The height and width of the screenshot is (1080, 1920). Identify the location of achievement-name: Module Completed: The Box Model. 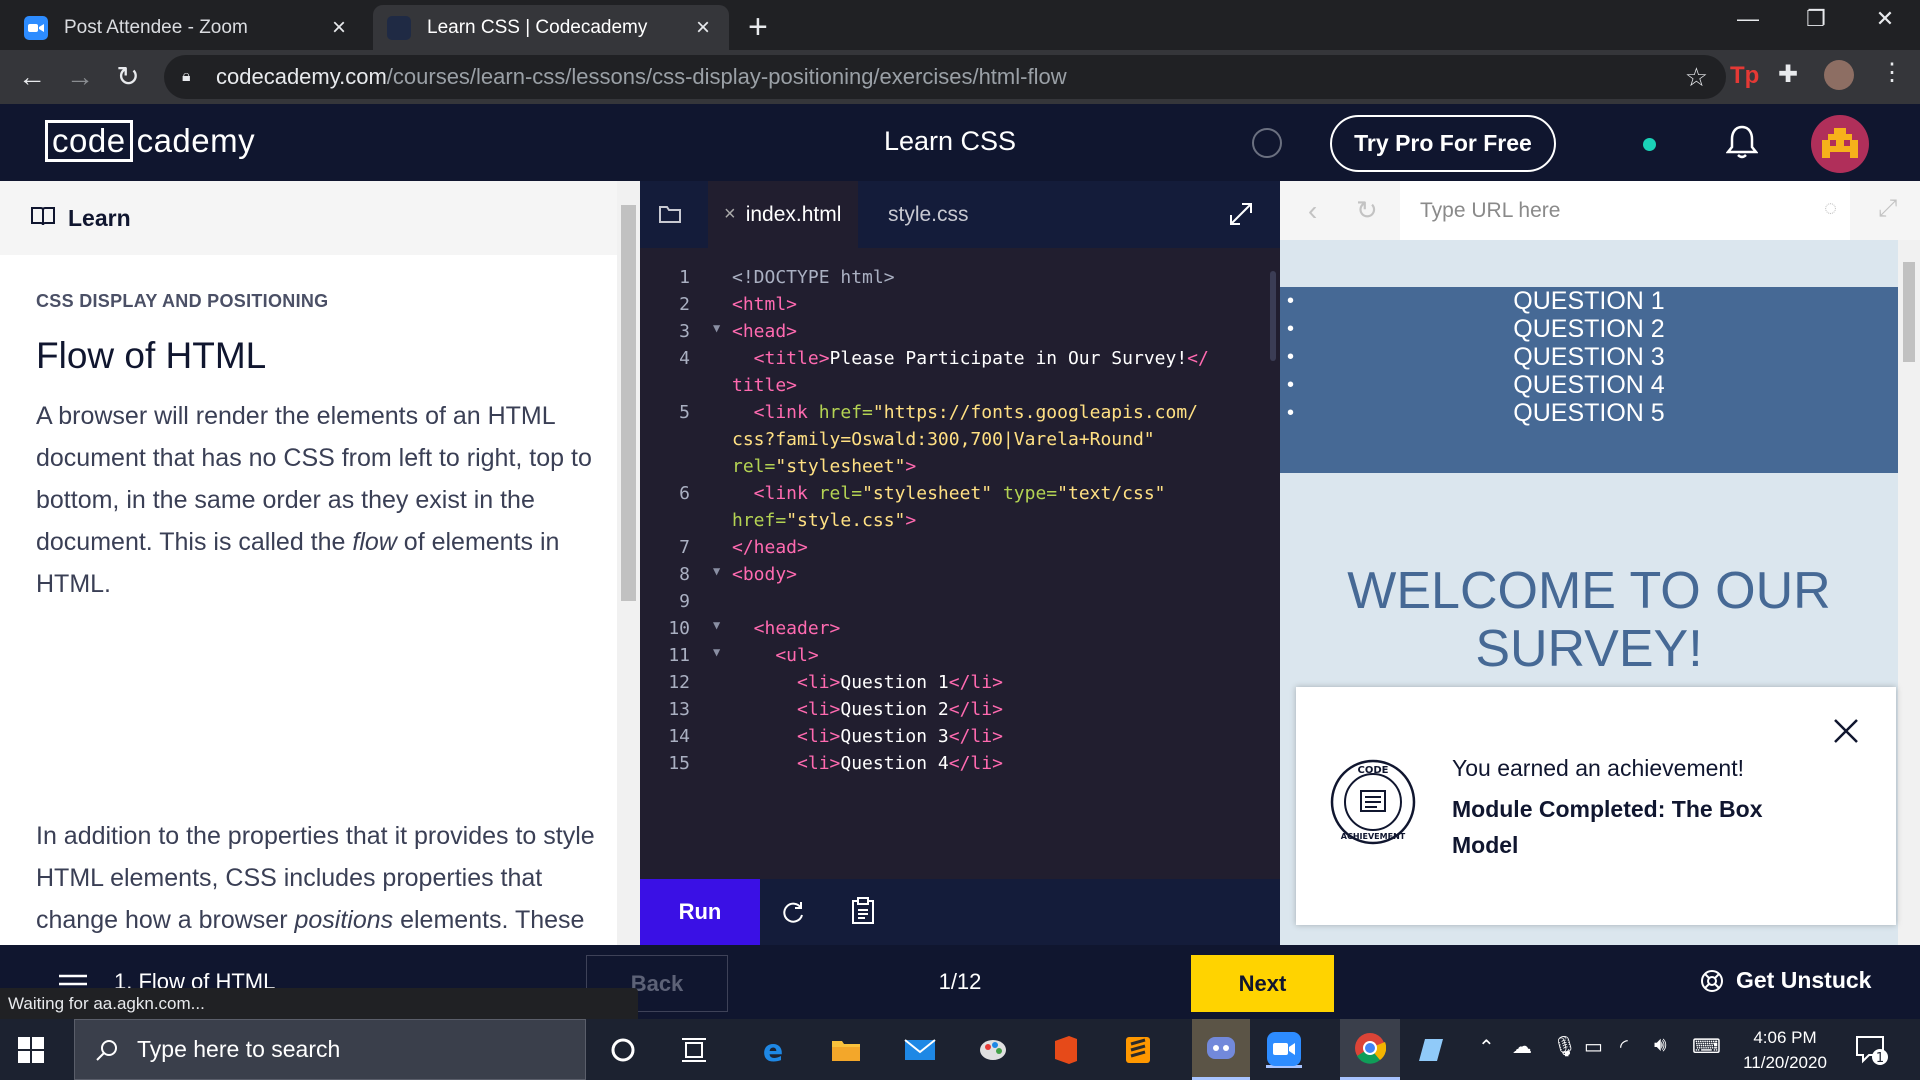
(1607, 827).